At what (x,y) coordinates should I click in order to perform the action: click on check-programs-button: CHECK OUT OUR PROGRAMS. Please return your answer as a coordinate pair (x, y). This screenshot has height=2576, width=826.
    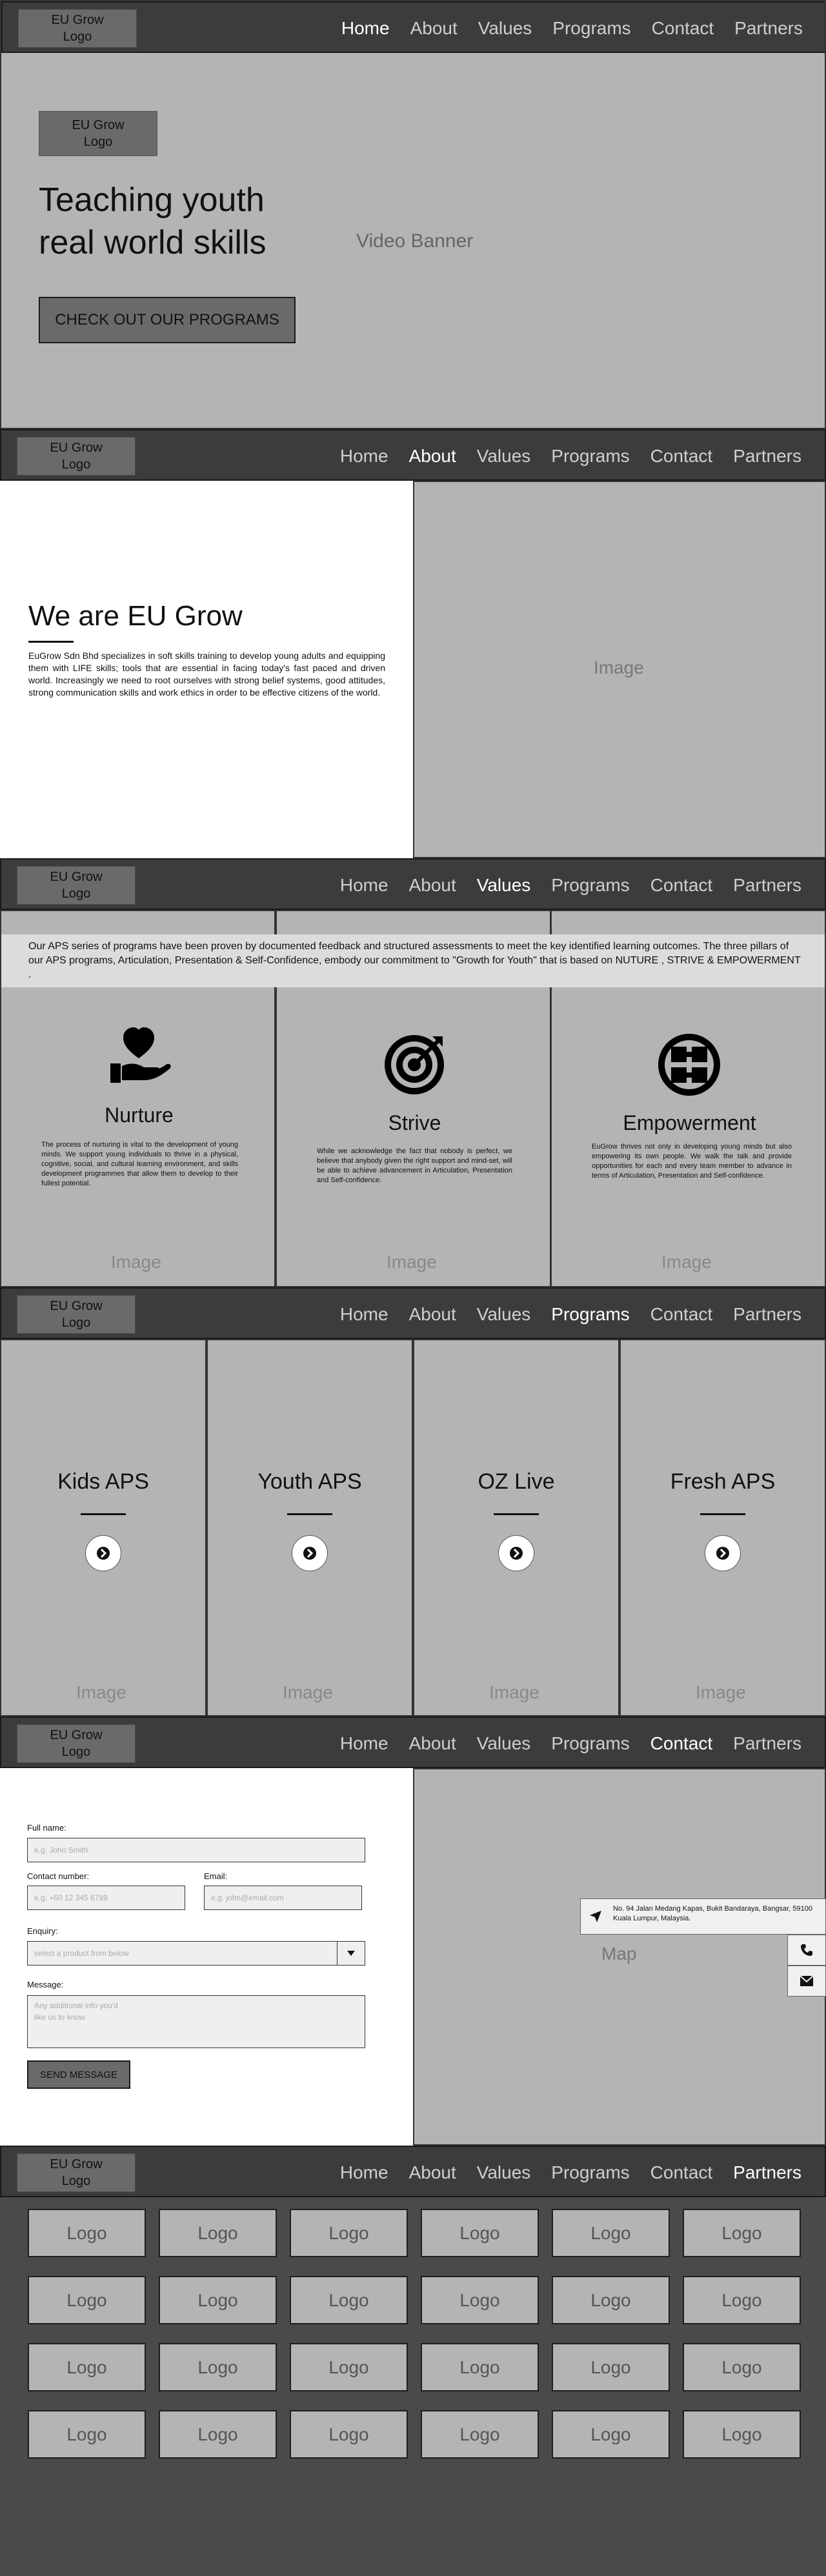
    Looking at the image, I should click on (167, 320).